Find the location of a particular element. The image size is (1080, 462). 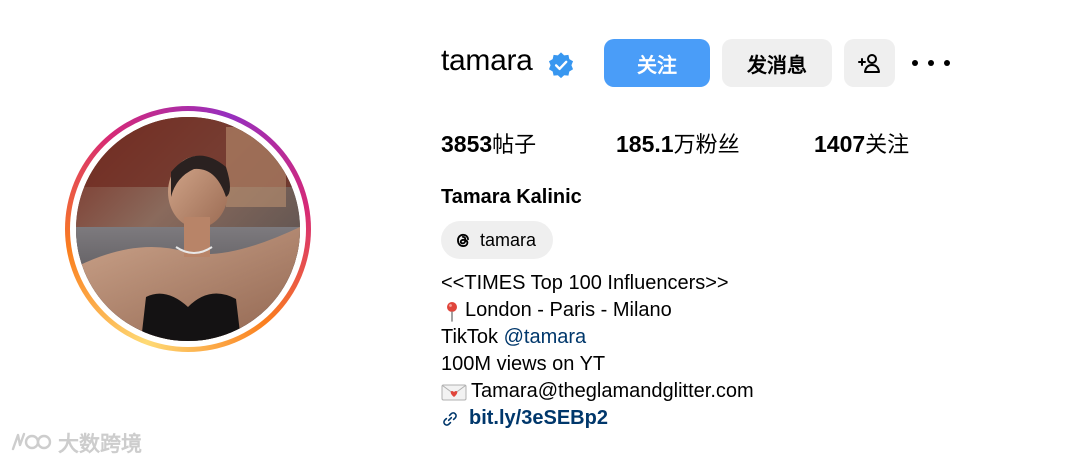

more-options-icon is located at coordinates (931, 63).